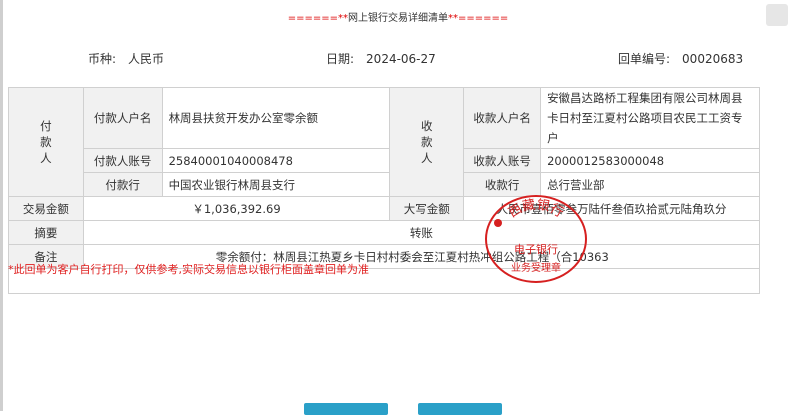  Describe the element at coordinates (502, 160) in the screenshot. I see `payee-account-label: 收款人账号` at that location.